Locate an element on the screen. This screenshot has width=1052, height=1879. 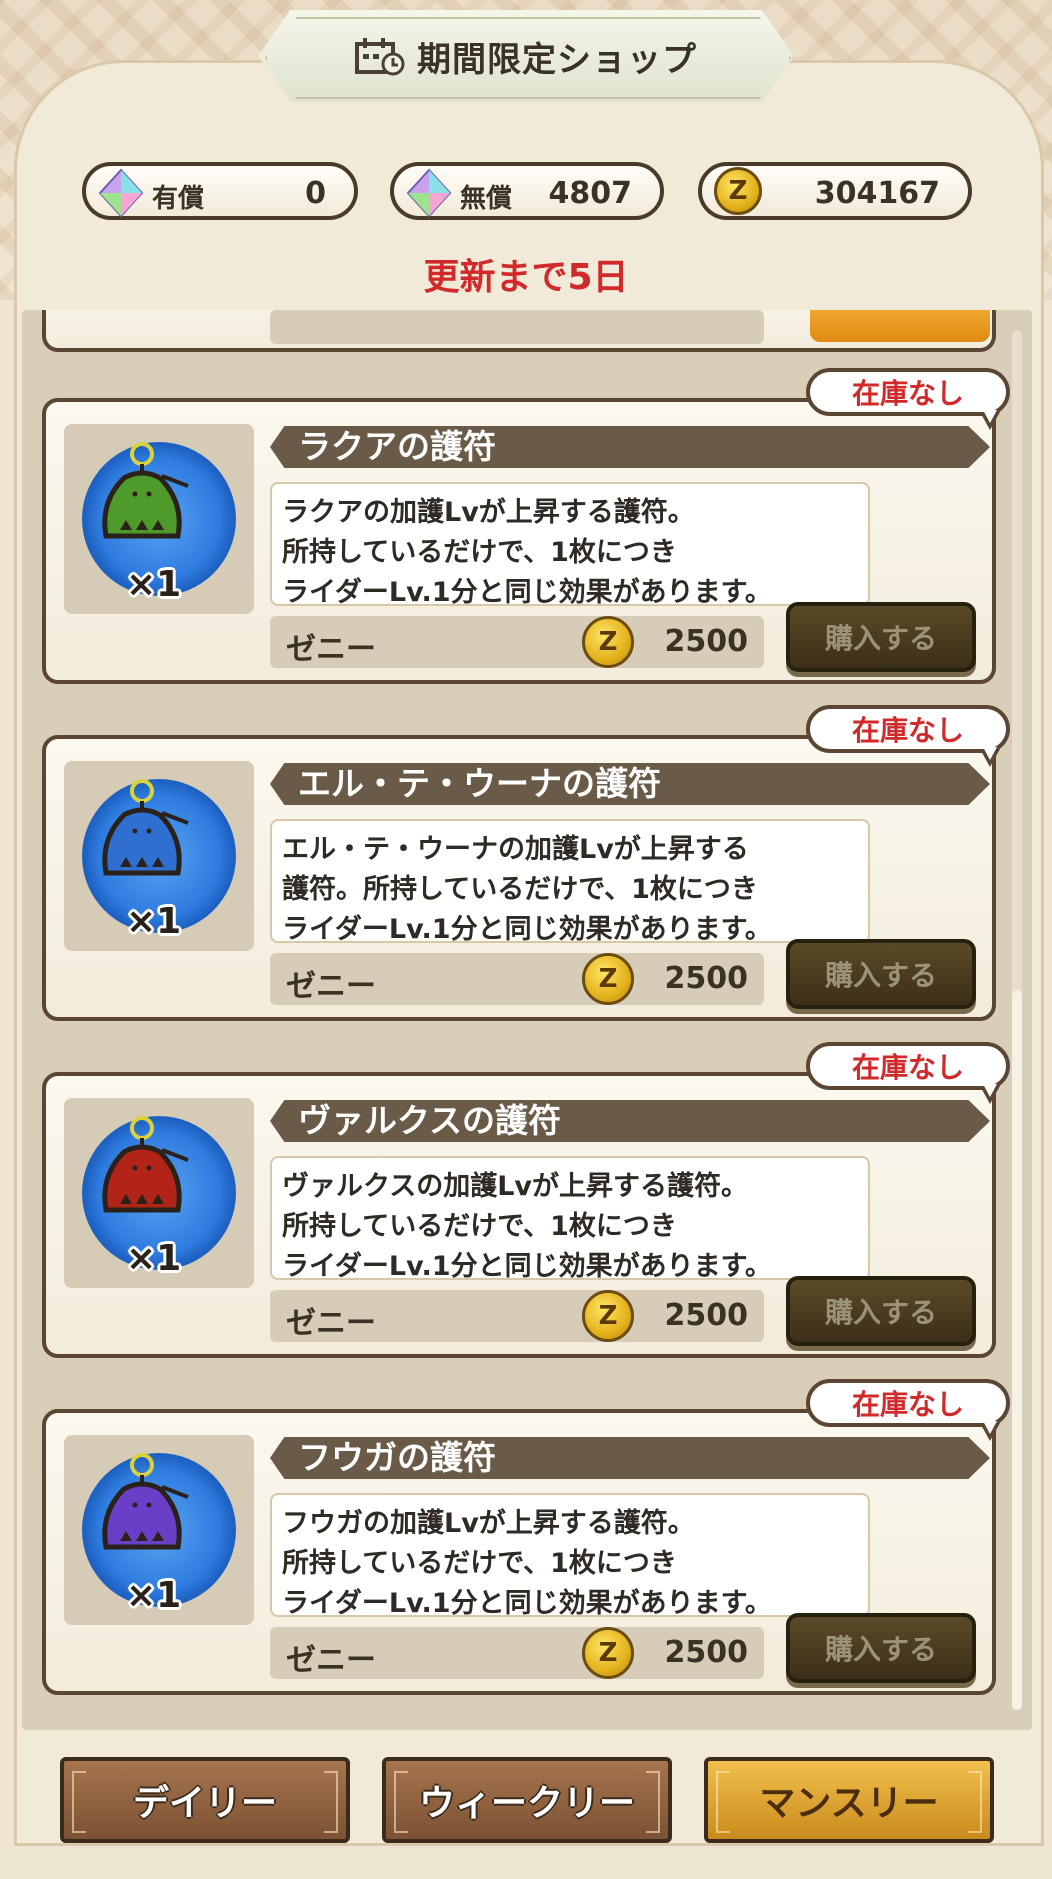
title-row: 期間限定ショップ is located at coordinates (526, 56).